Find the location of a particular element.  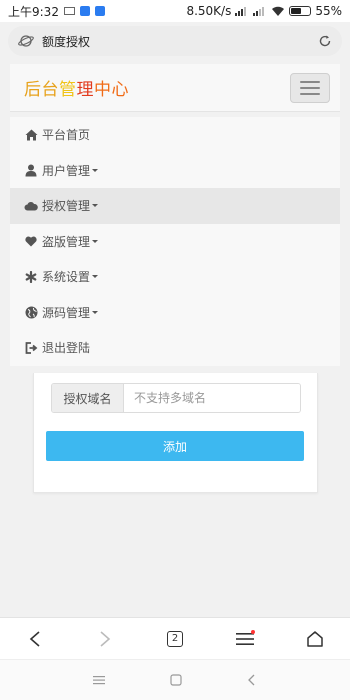

browser-toolbar: 2 is located at coordinates (175, 638).